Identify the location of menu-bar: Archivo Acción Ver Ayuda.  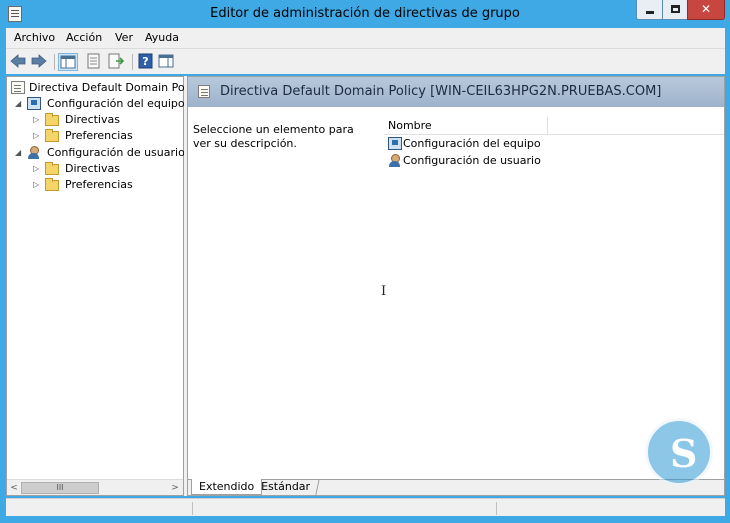
(365, 38).